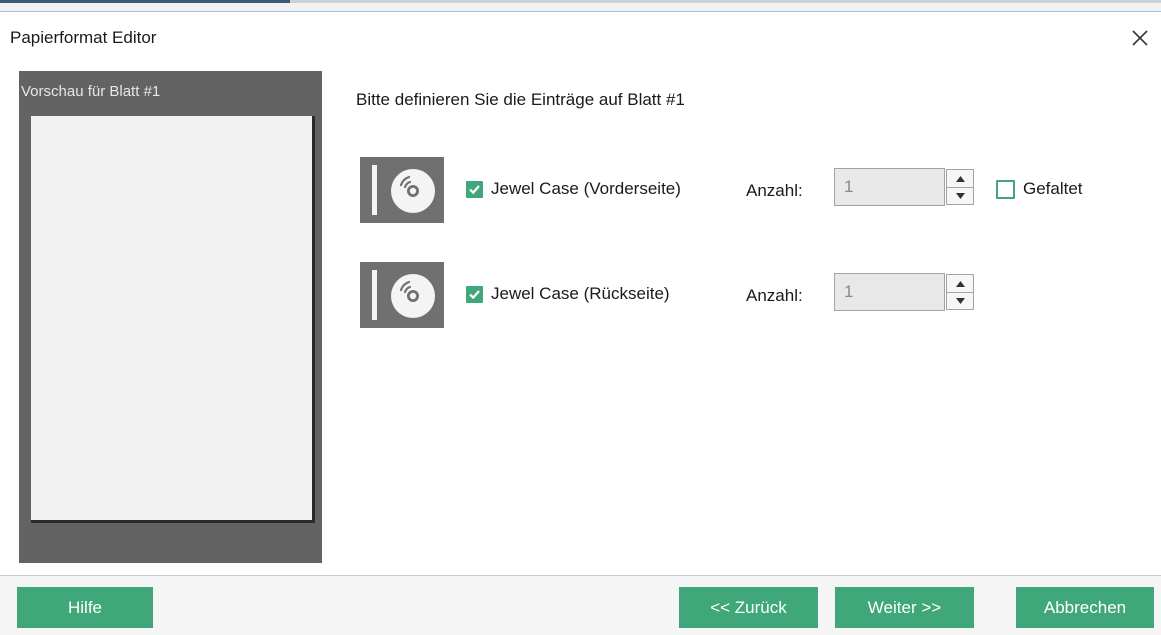 The image size is (1161, 635). What do you see at coordinates (748, 607) in the screenshot?
I see `back-button: << Zurück` at bounding box center [748, 607].